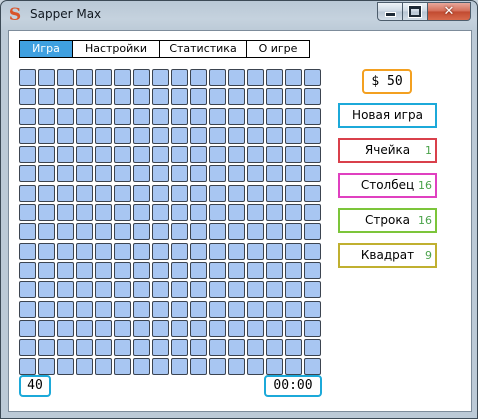 Image resolution: width=478 pixels, height=419 pixels. What do you see at coordinates (449, 11) in the screenshot?
I see `close-button: ✕` at bounding box center [449, 11].